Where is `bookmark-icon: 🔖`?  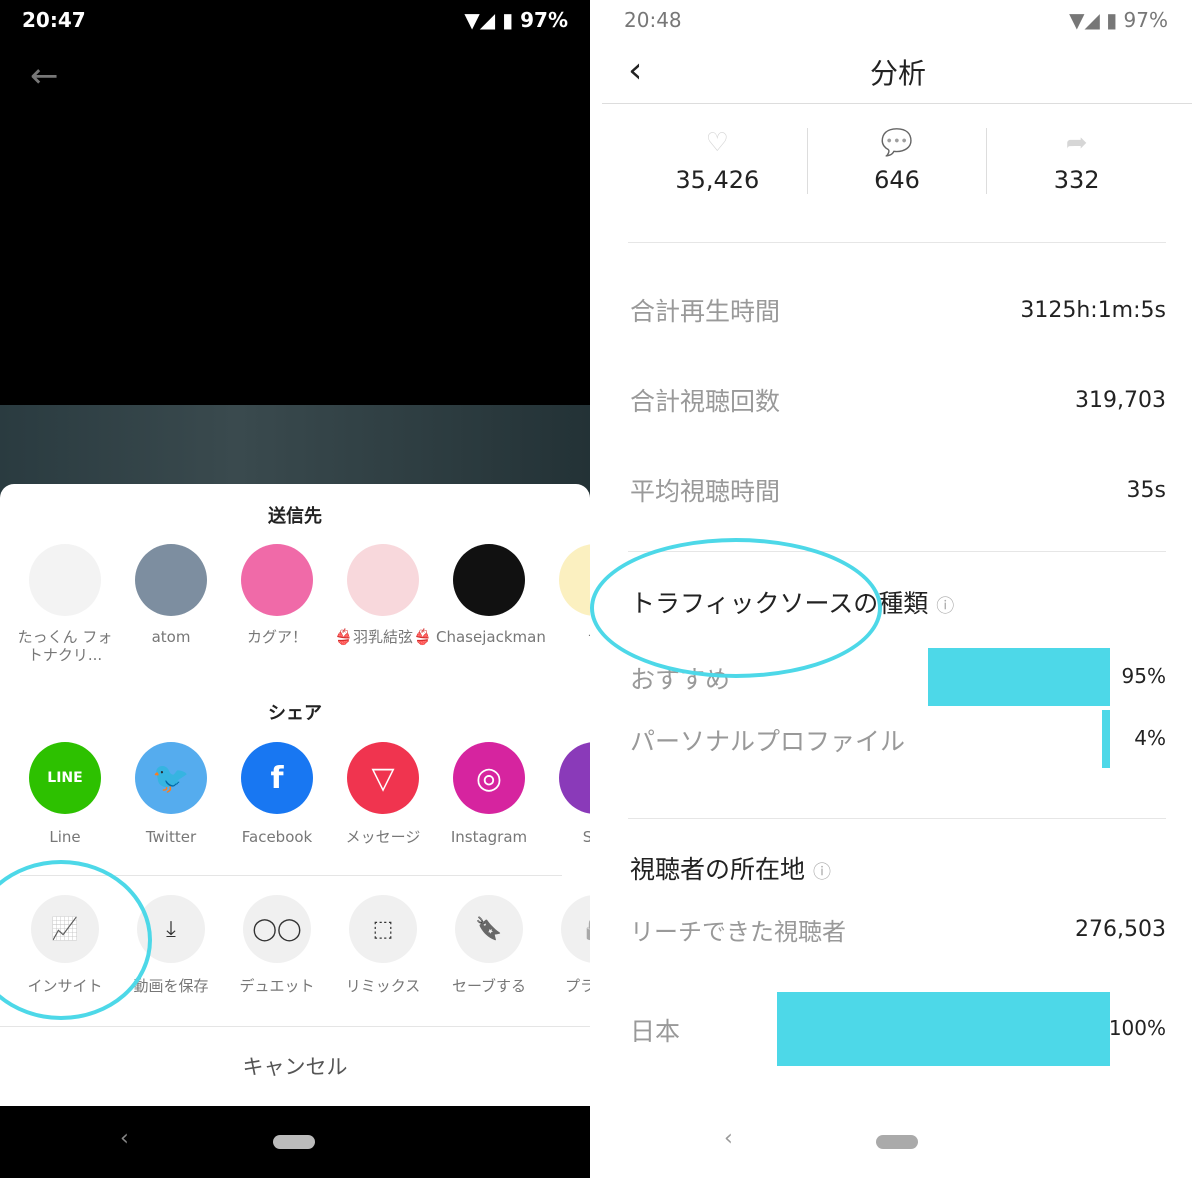 bookmark-icon: 🔖 is located at coordinates (489, 929).